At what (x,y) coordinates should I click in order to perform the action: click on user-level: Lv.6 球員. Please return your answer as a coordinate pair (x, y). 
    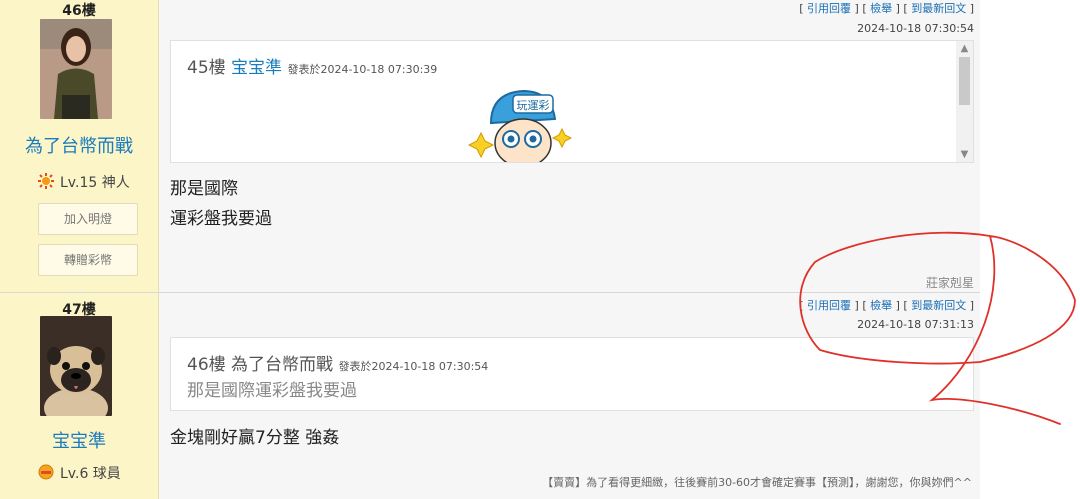
    Looking at the image, I should click on (79, 473).